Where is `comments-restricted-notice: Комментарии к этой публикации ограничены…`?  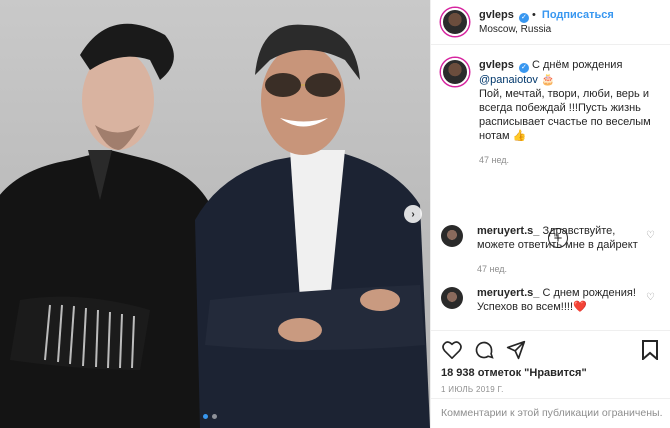 comments-restricted-notice: Комментарии к этой публикации ограничены… is located at coordinates (550, 413).